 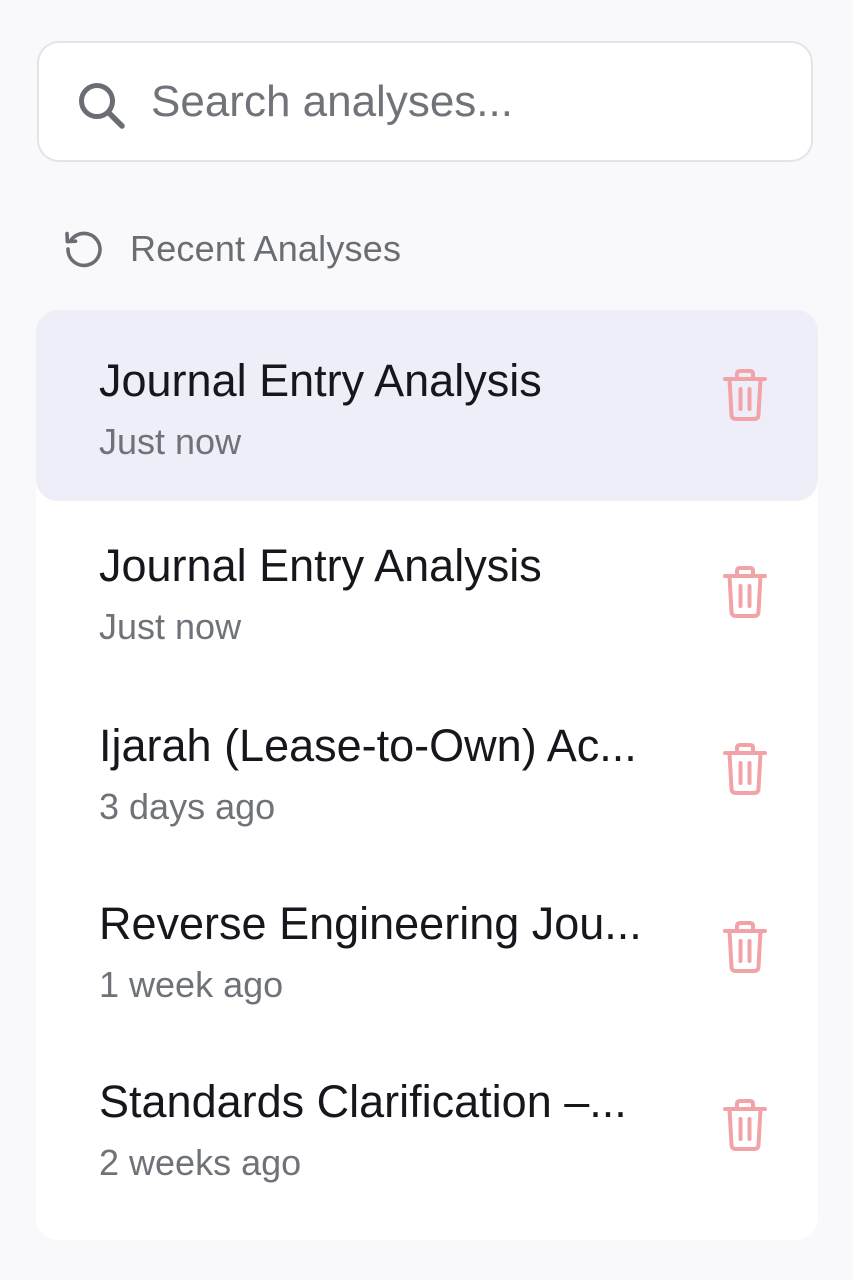 I want to click on recent-analyses-header: Recent Analyses, so click(x=231, y=249).